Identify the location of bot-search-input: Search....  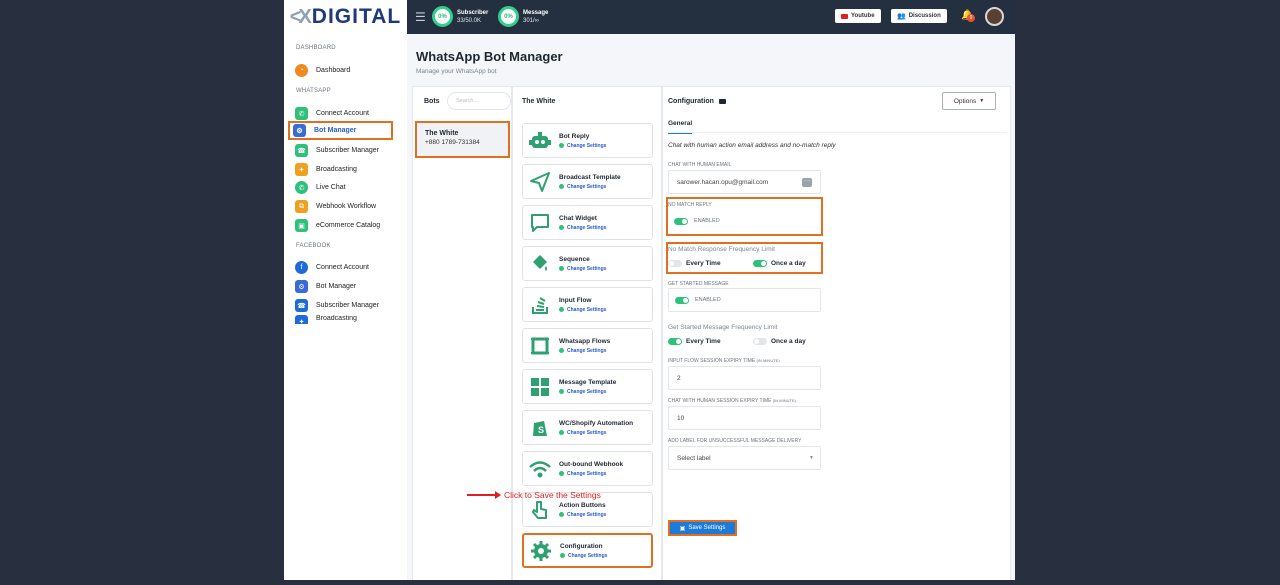
(479, 101).